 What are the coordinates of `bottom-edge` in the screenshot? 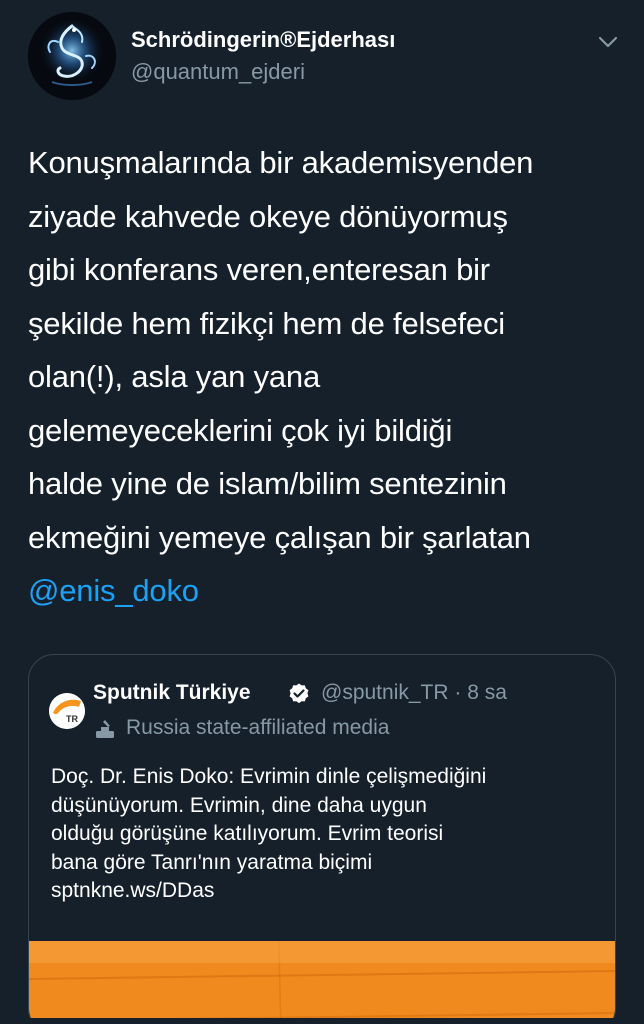 It's located at (322, 1021).